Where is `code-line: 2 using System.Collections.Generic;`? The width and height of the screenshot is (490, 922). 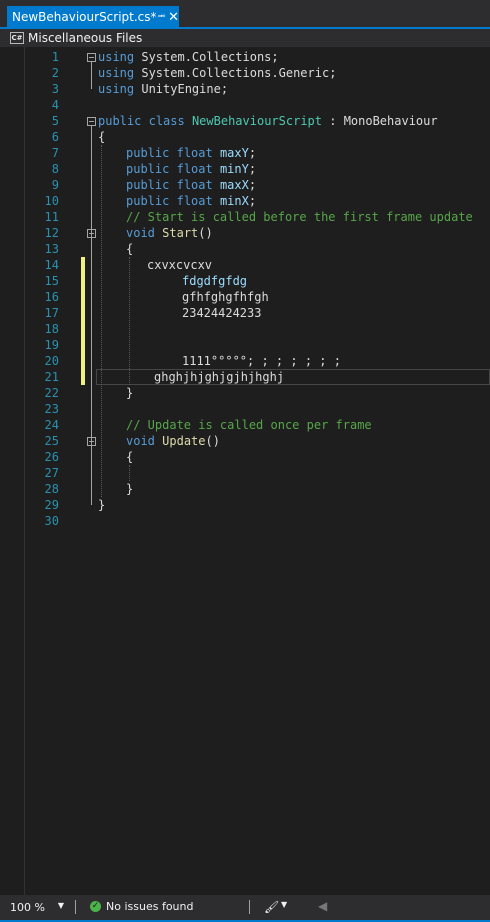 code-line: 2 using System.Collections.Generic; is located at coordinates (245, 73).